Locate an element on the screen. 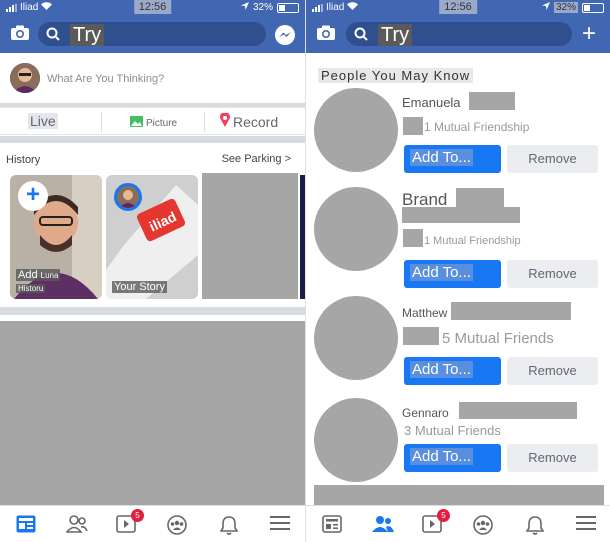  add-story-card: + Add Luna Historu is located at coordinates (56, 237).